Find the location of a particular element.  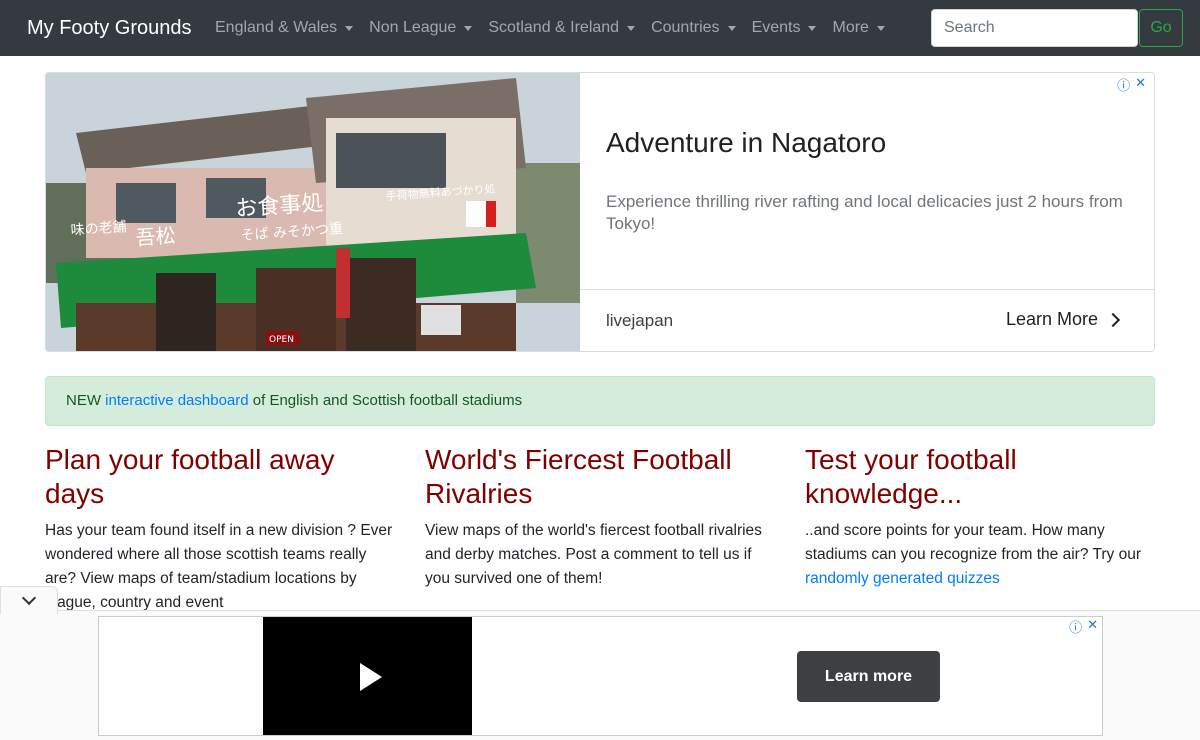

interactive-dashboard-link: interactive dashboard is located at coordinates (176, 400).